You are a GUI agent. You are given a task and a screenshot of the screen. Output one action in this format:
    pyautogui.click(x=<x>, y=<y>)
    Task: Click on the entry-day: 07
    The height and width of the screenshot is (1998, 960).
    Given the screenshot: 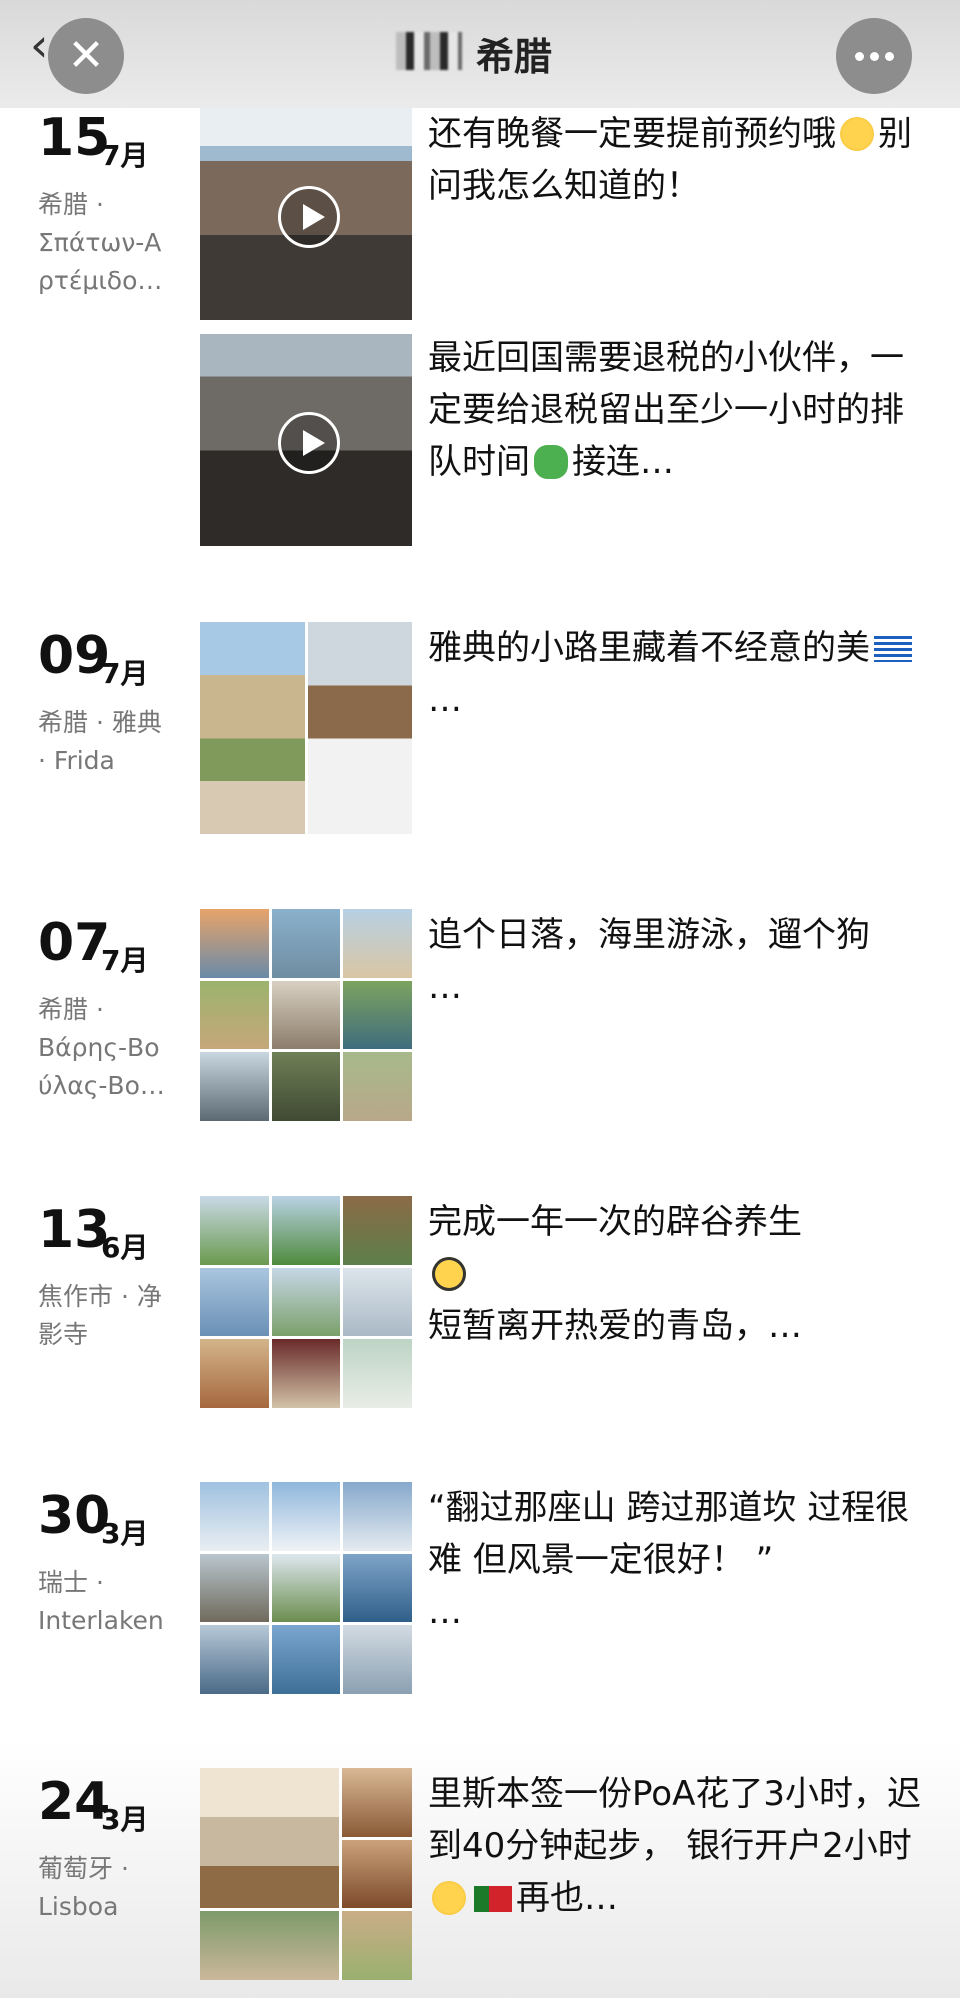 What is the action you would take?
    pyautogui.click(x=74, y=943)
    